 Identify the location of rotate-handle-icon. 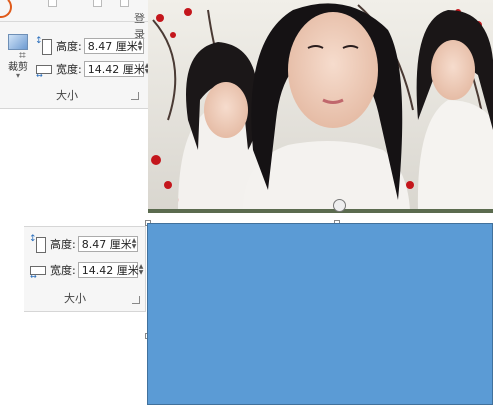
(339, 205).